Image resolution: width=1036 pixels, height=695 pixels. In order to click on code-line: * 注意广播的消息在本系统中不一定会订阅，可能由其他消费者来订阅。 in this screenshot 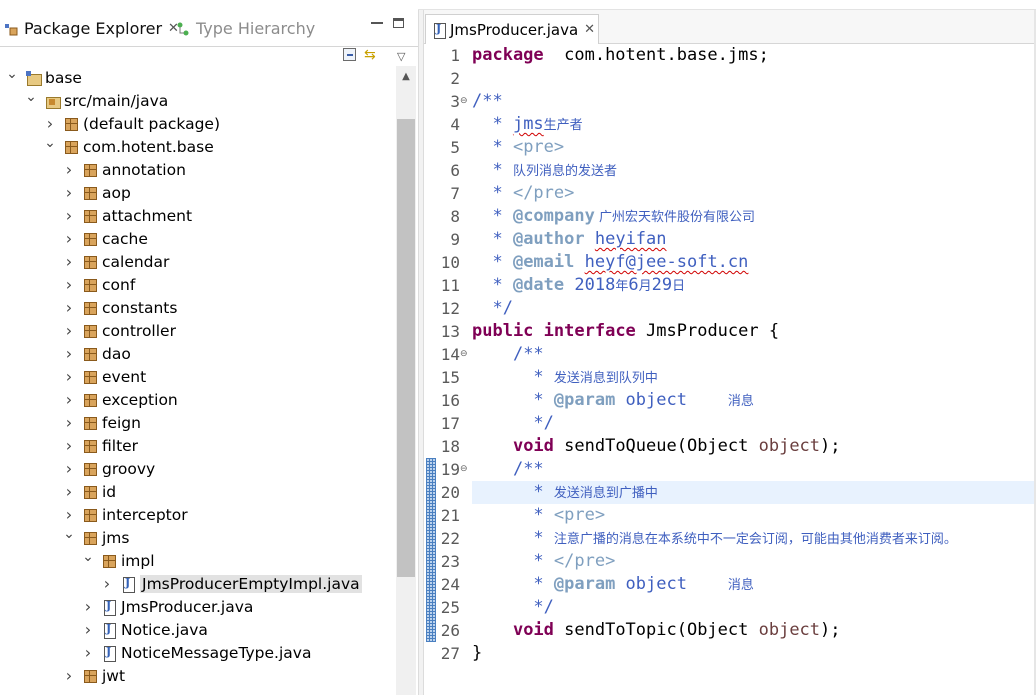, I will do `click(754, 538)`.